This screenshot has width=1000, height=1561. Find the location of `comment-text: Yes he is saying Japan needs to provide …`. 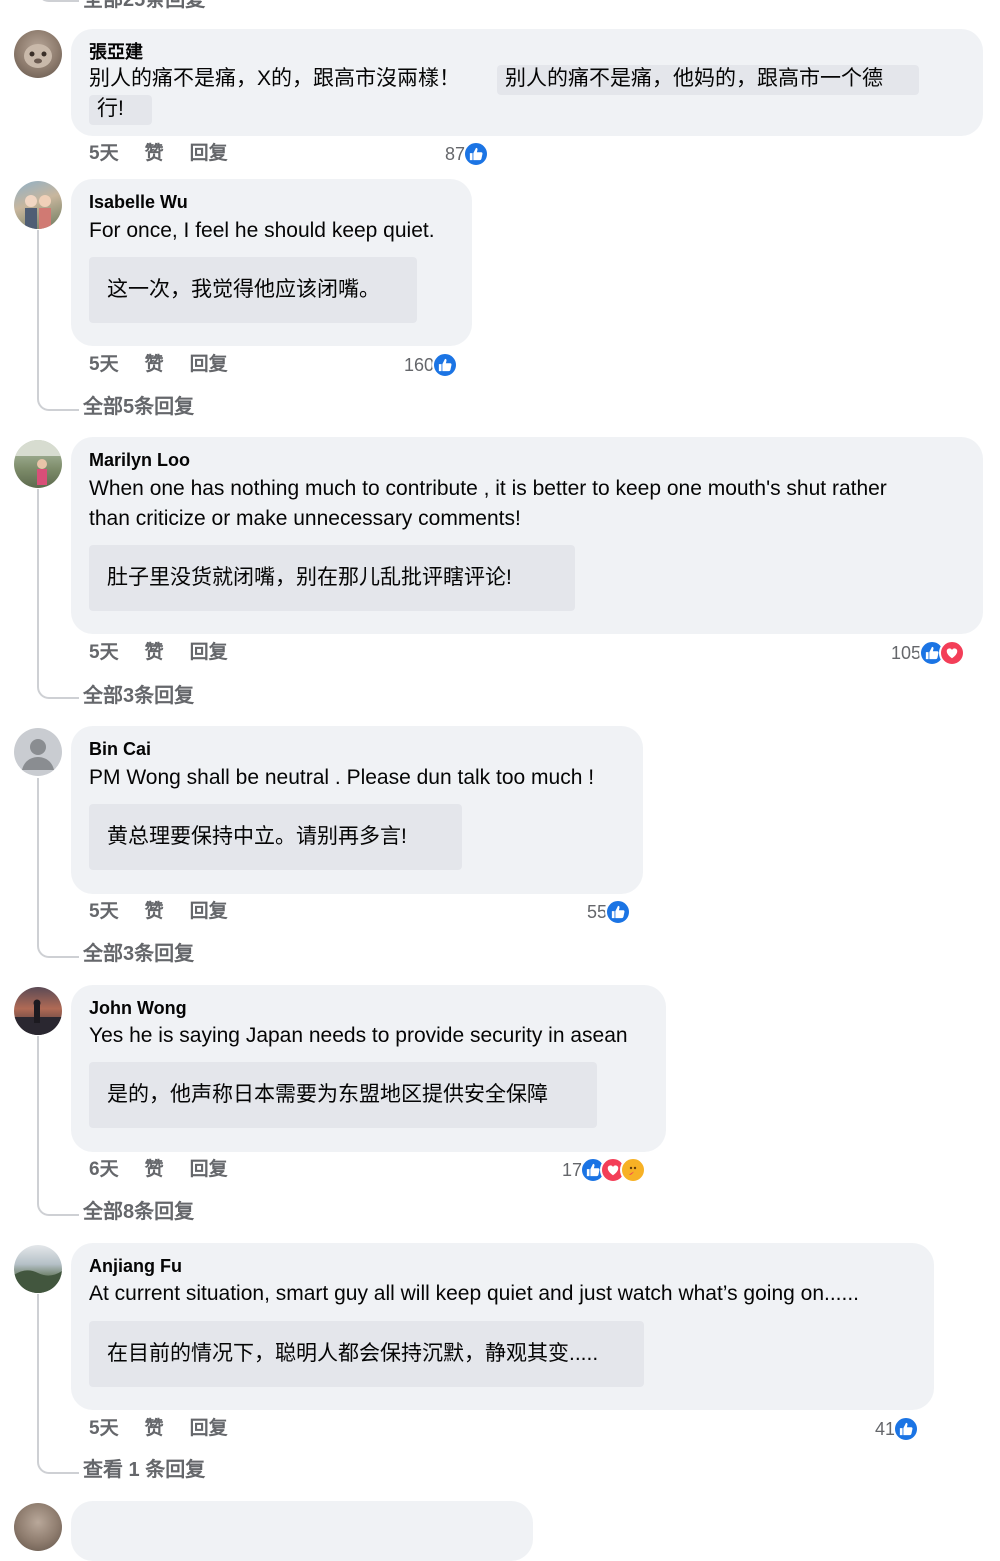

comment-text: Yes he is saying Japan needs to provide … is located at coordinates (358, 1035).